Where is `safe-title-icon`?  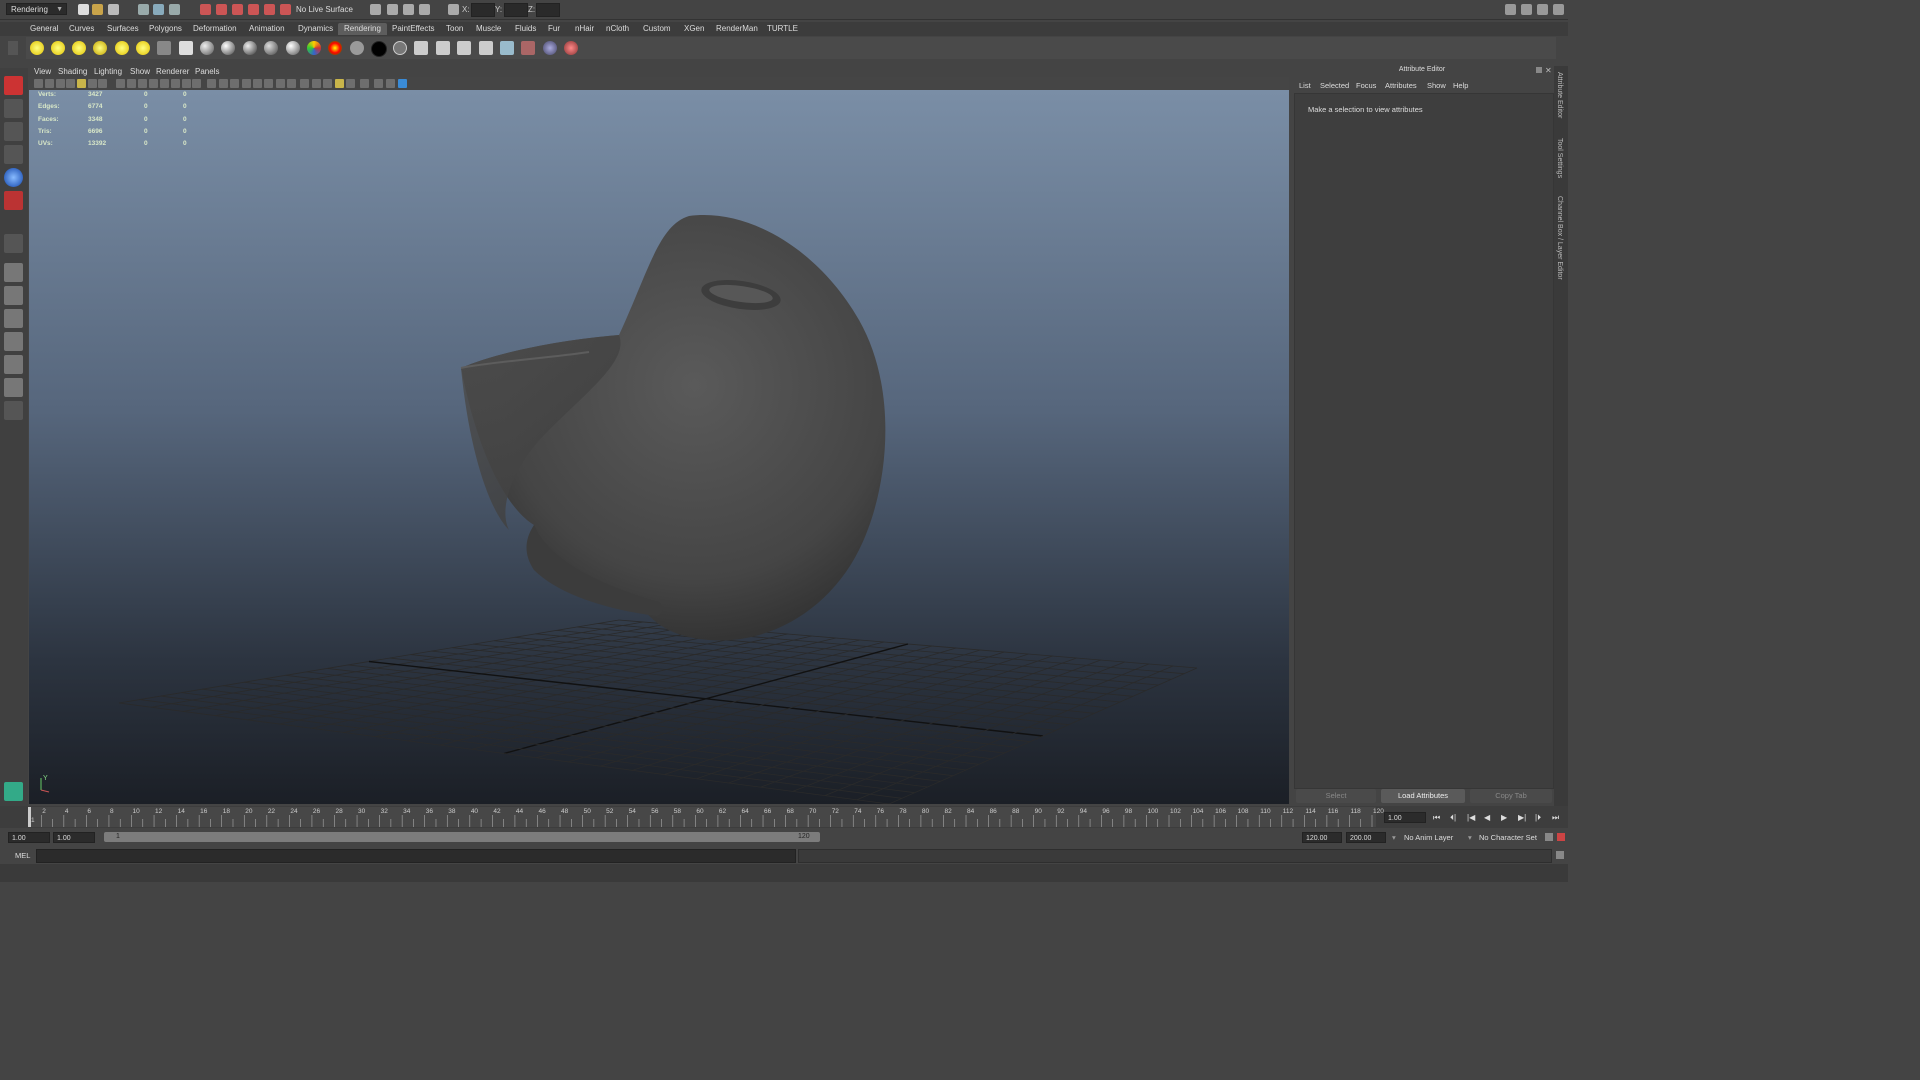 safe-title-icon is located at coordinates (175, 83).